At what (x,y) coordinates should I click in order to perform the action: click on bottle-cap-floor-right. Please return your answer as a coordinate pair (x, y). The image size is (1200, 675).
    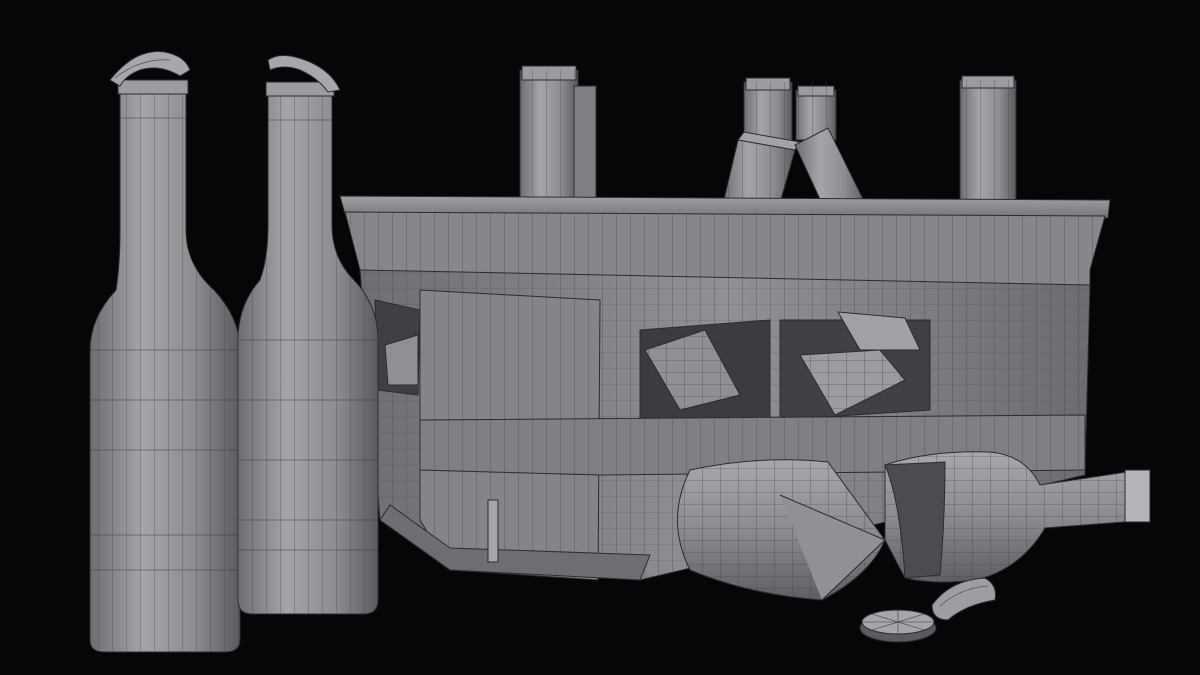
    Looking at the image, I should click on (963, 599).